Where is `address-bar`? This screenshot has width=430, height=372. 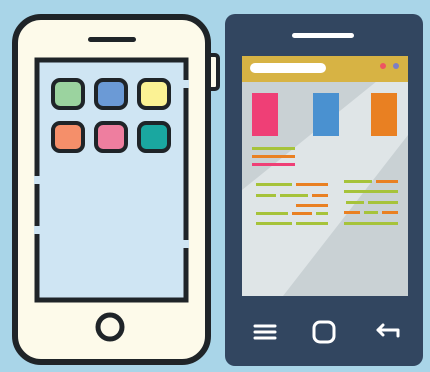
address-bar is located at coordinates (288, 68).